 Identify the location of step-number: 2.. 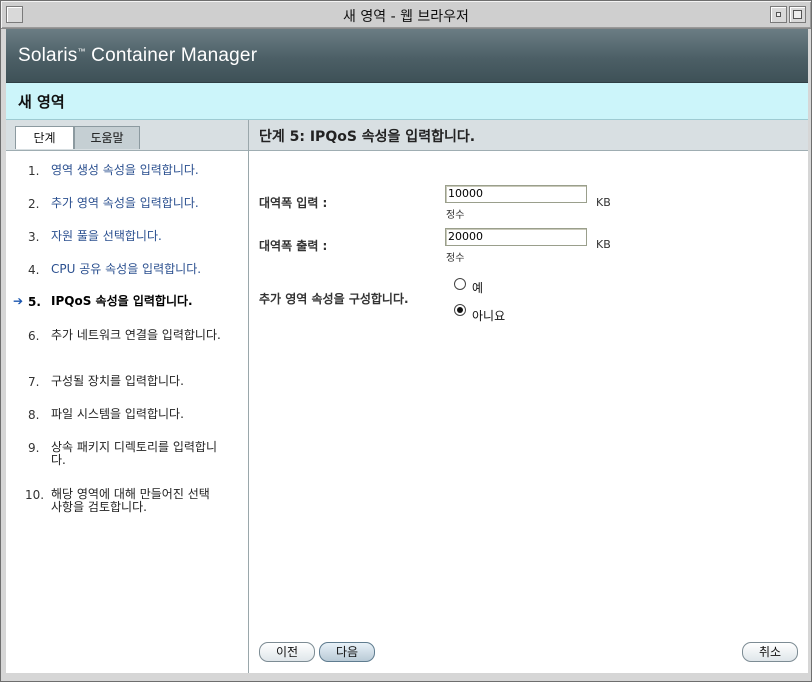
(34, 204).